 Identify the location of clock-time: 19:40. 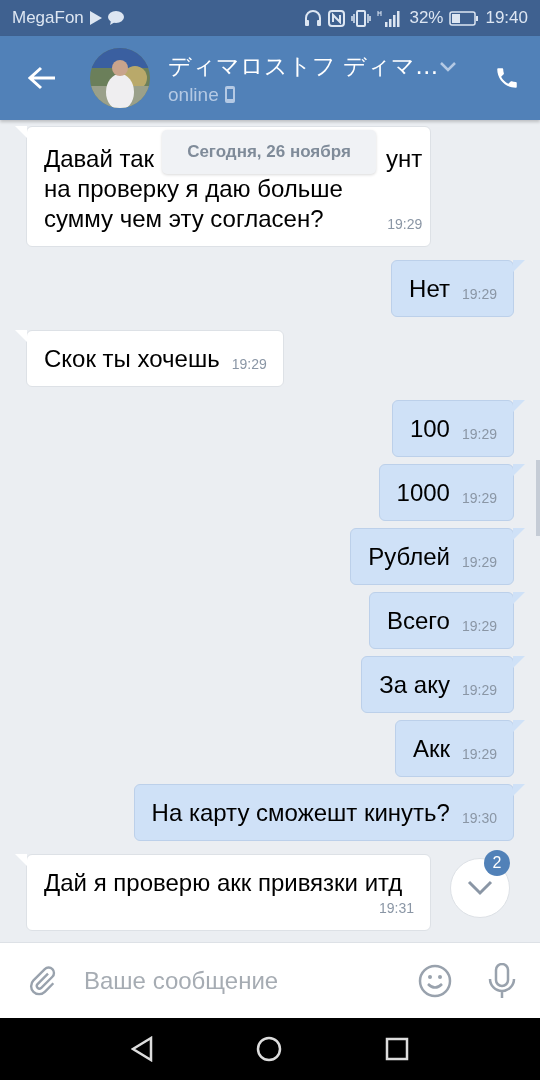
(506, 18).